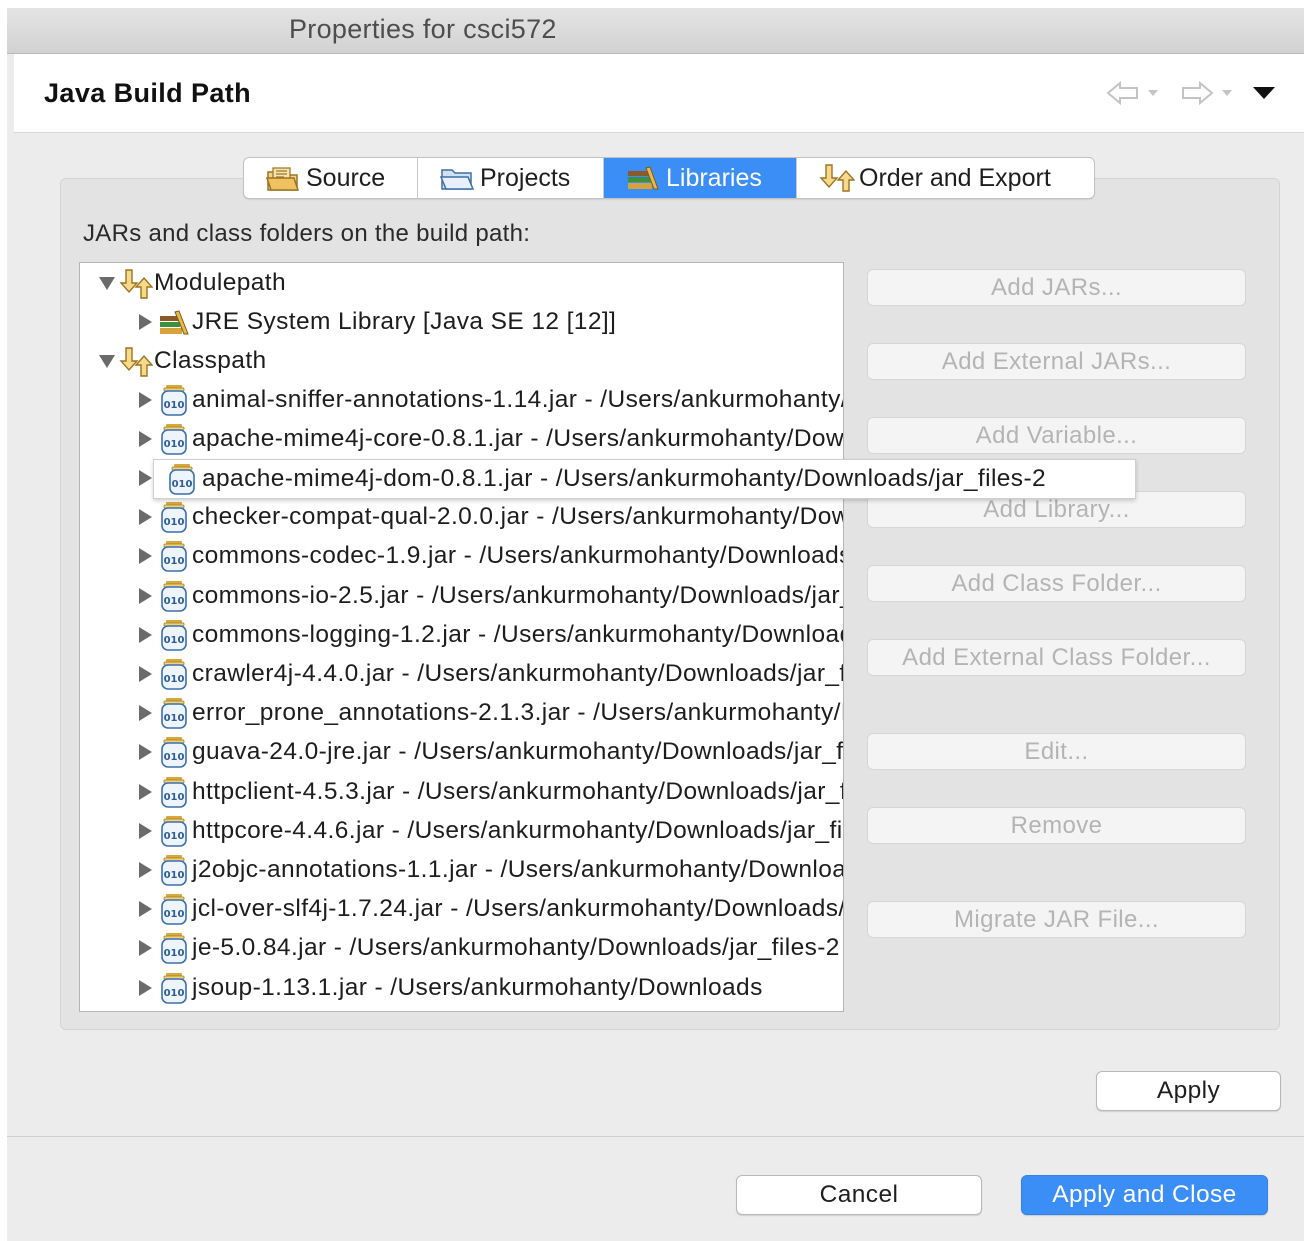 The image size is (1304, 1241). Describe the element at coordinates (210, 360) in the screenshot. I see `tree-node-label: Classpath` at that location.